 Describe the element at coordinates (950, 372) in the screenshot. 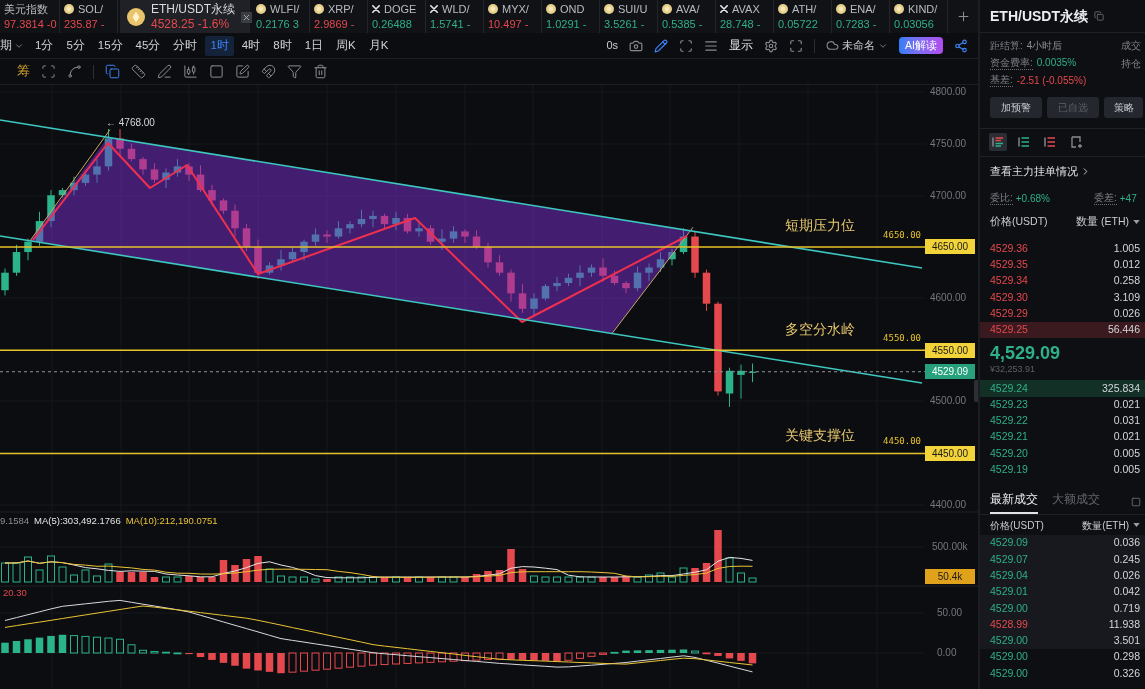

I see `last-price-tag: 4529.09` at that location.